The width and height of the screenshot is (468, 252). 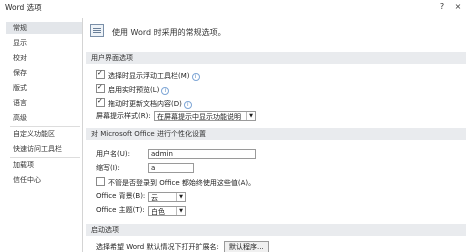 What do you see at coordinates (97, 30) in the screenshot?
I see `general-options-icon` at bounding box center [97, 30].